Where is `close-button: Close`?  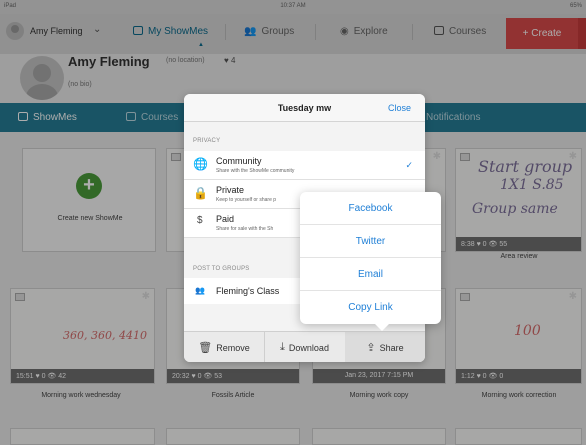 close-button: Close is located at coordinates (399, 108).